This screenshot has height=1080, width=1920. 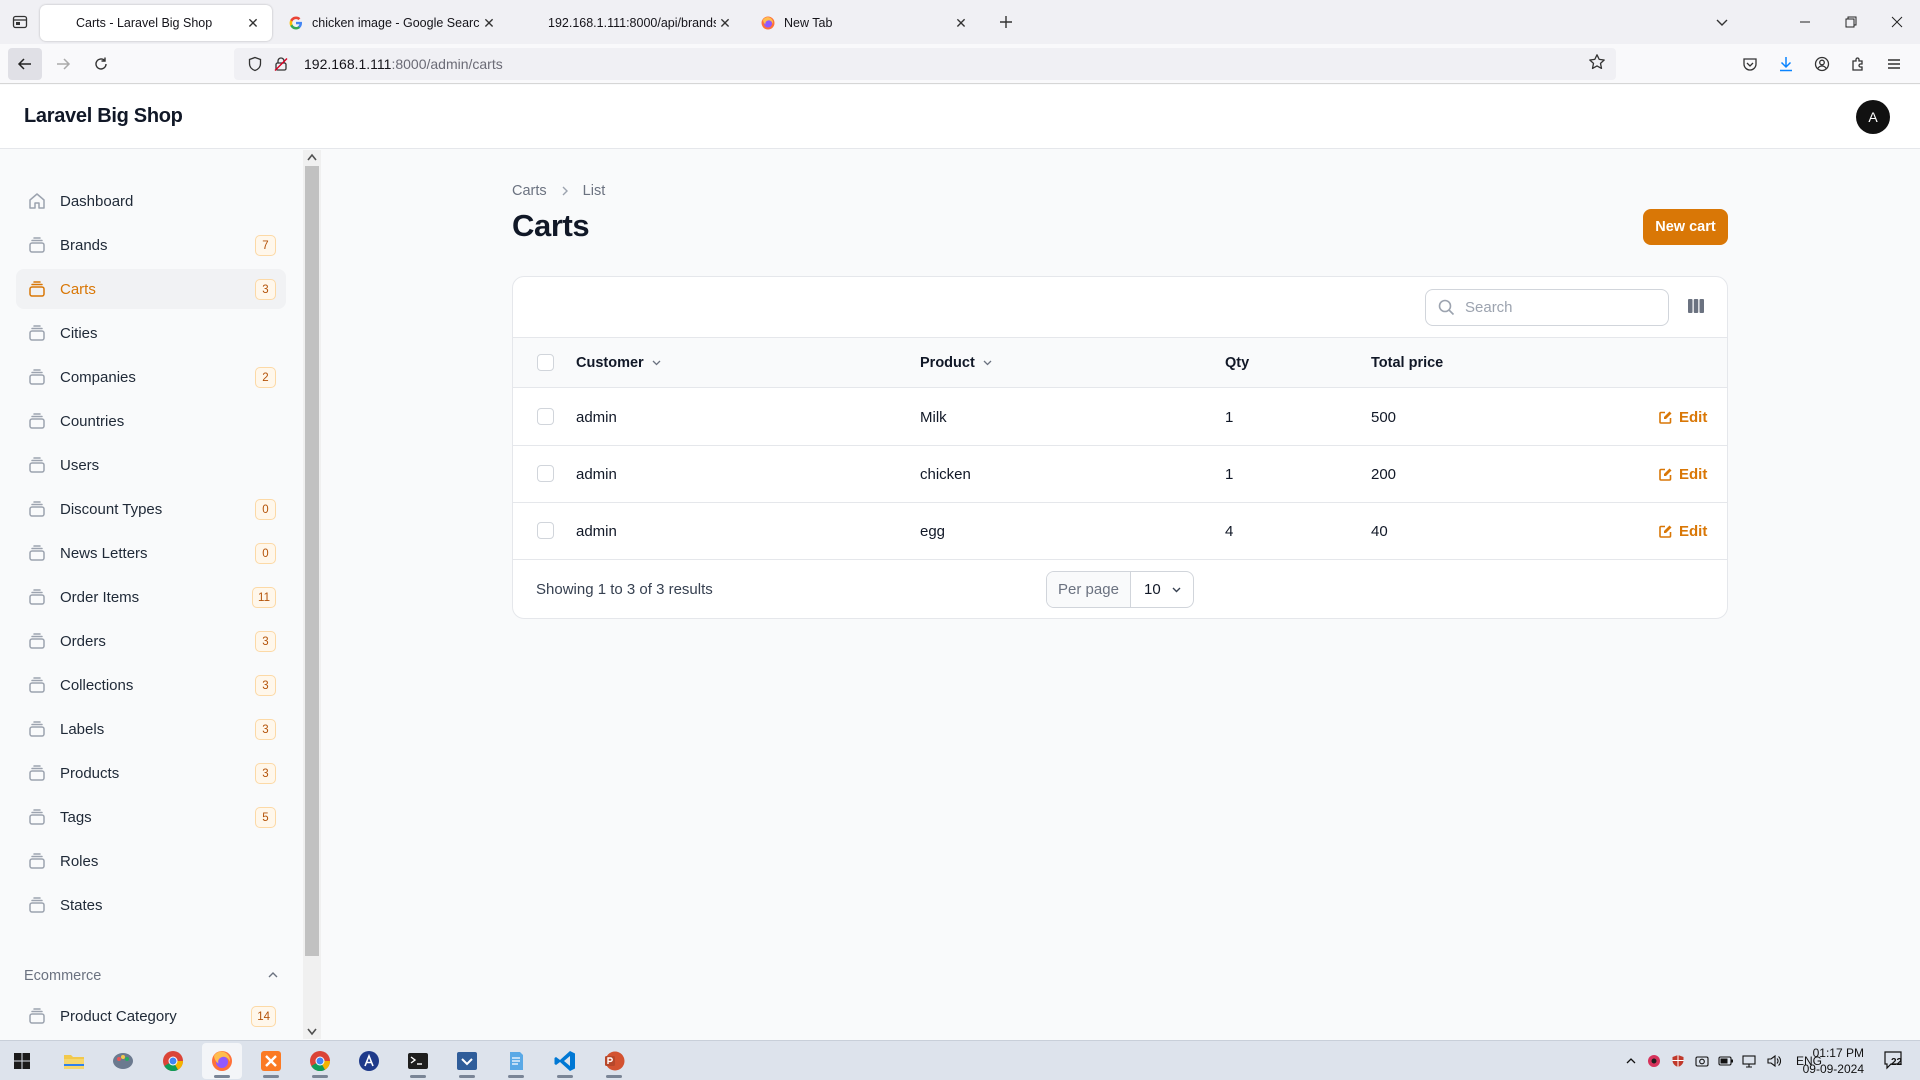 I want to click on sidebar-item-users: Users, so click(x=151, y=465).